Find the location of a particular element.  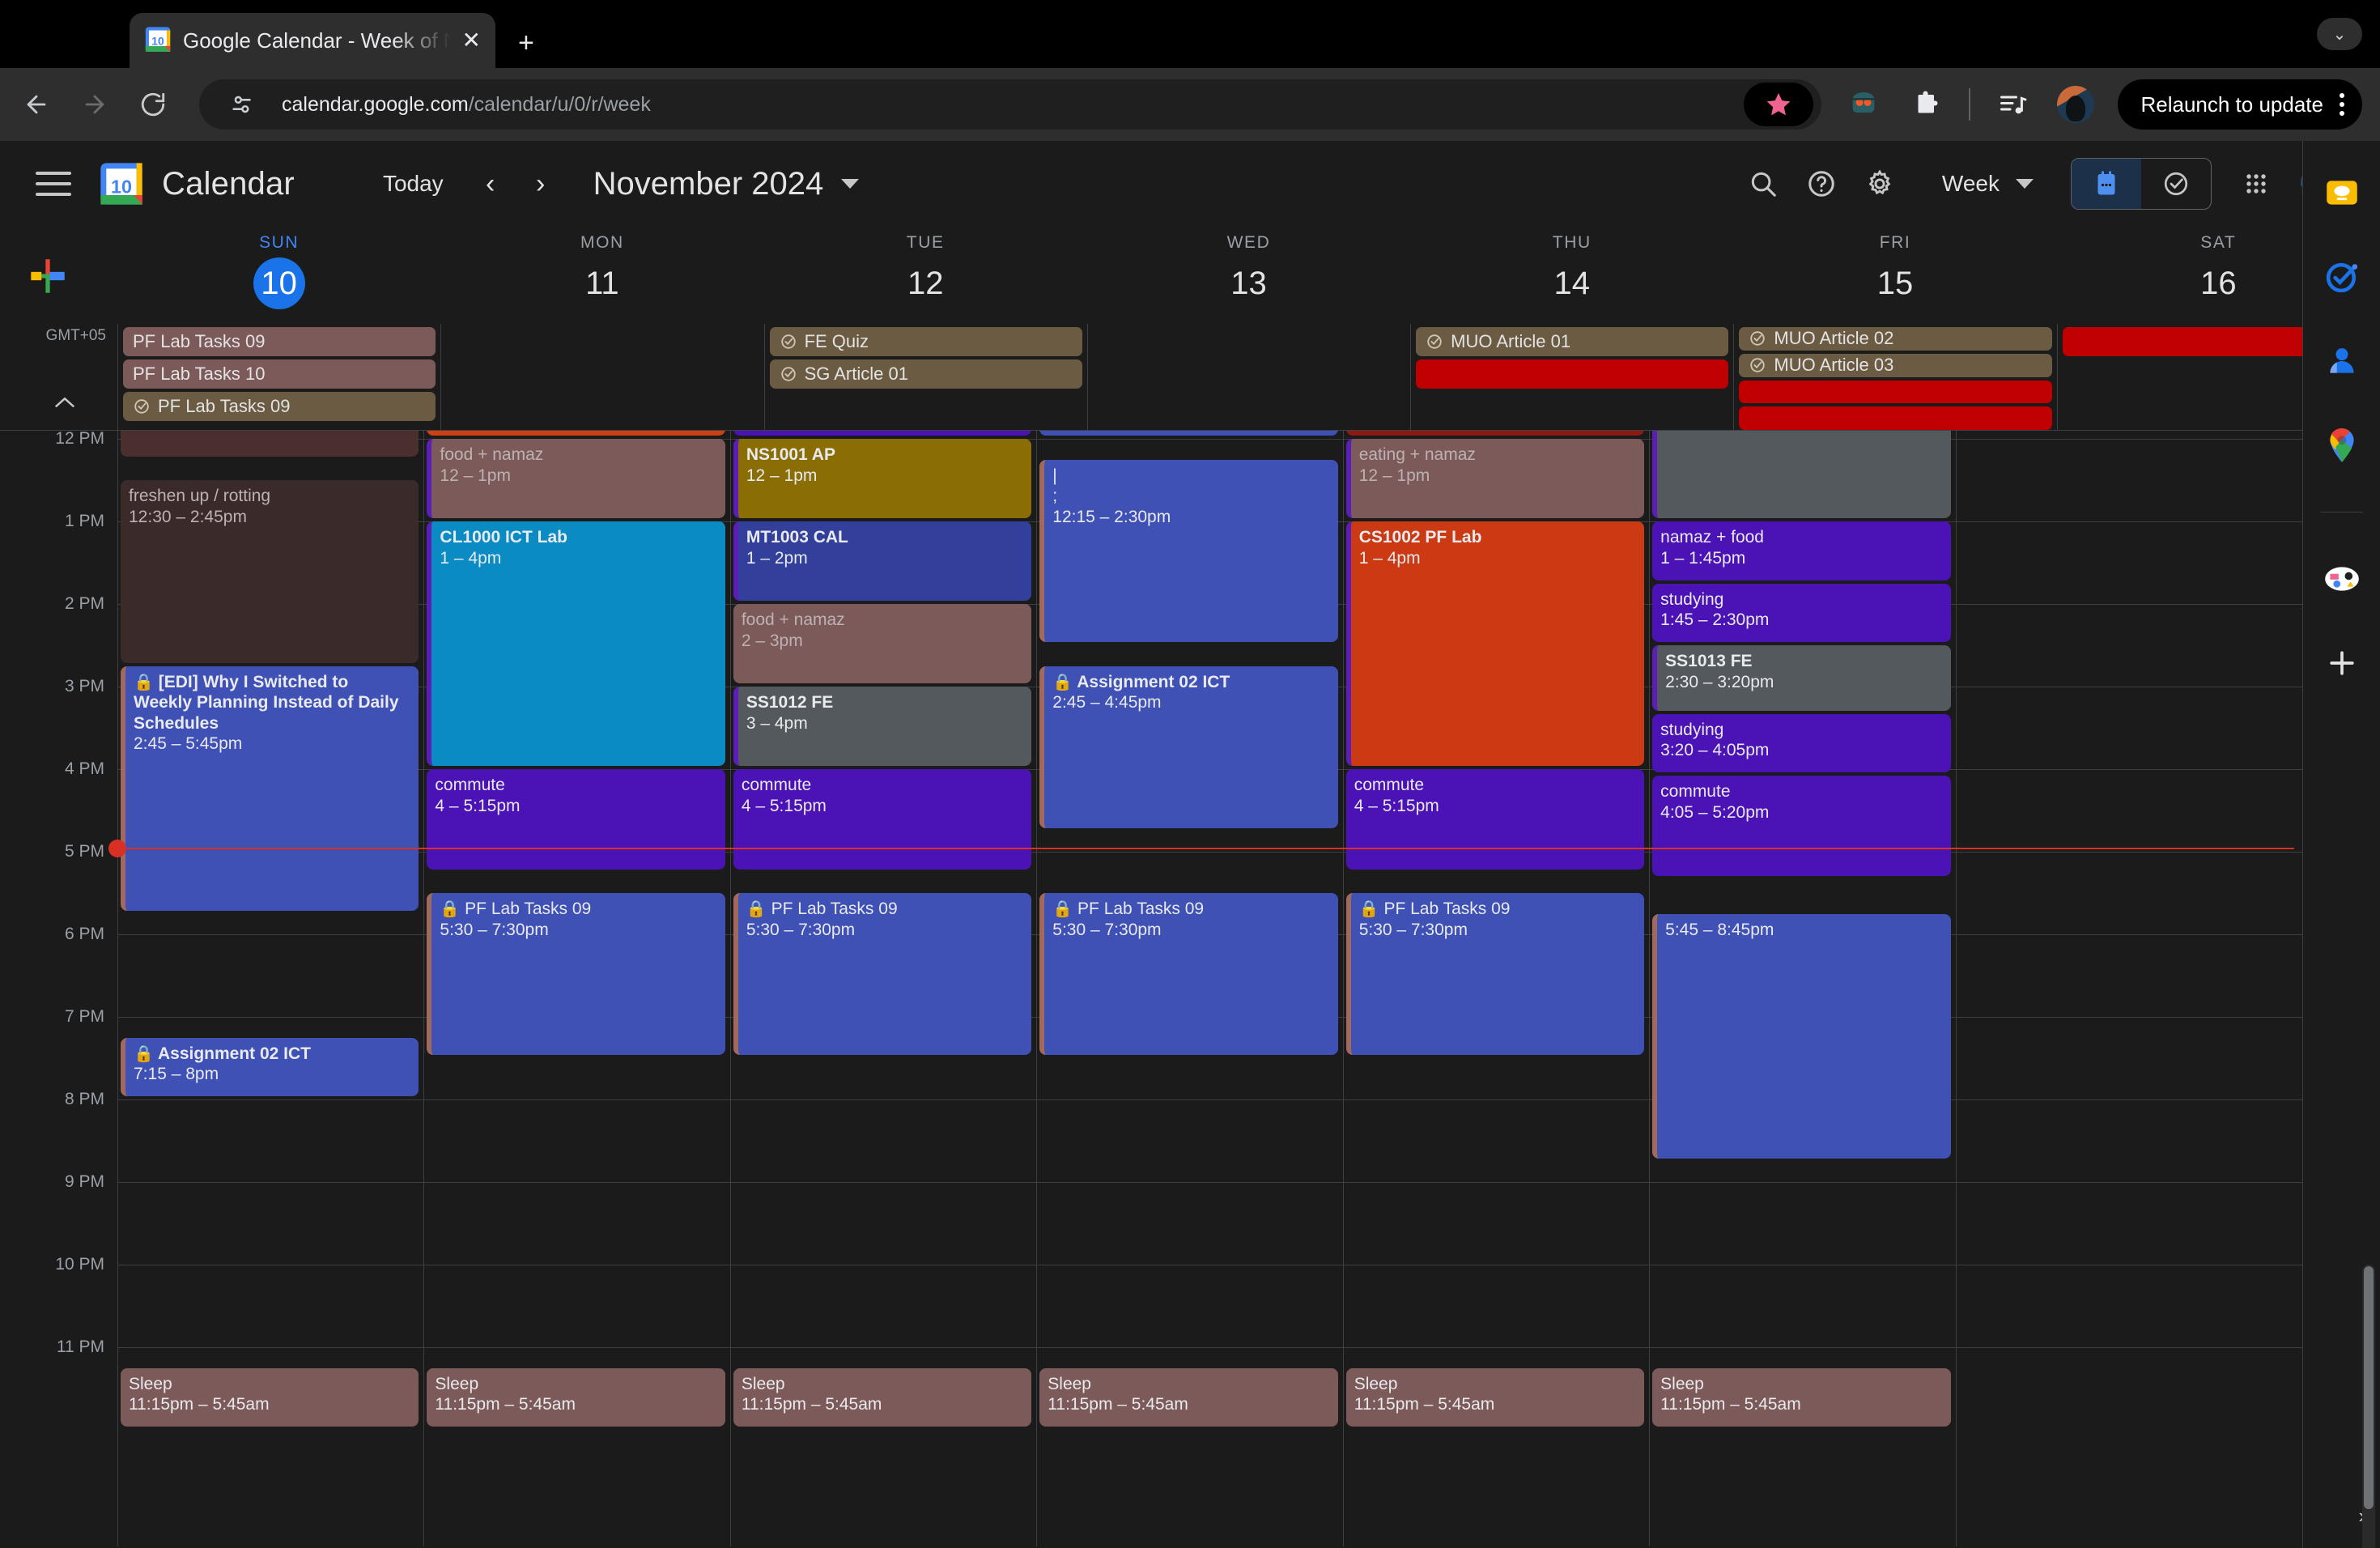

day-number: 13 is located at coordinates (1248, 283).